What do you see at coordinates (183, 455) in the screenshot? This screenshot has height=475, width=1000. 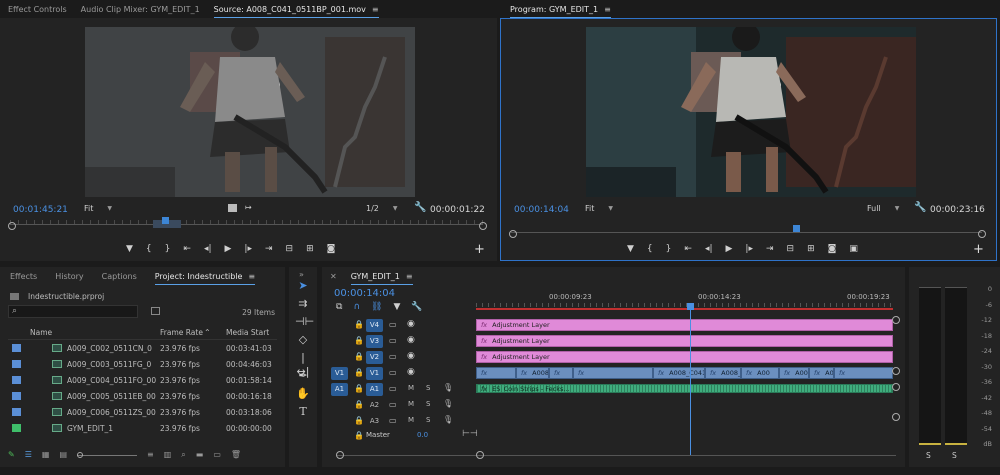 I see `find-icon: ⌕` at bounding box center [183, 455].